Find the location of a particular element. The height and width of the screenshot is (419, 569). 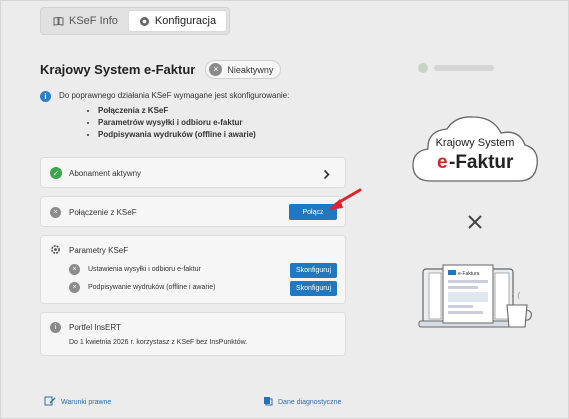

legal-terms-label: Warunki prawne is located at coordinates (86, 402).